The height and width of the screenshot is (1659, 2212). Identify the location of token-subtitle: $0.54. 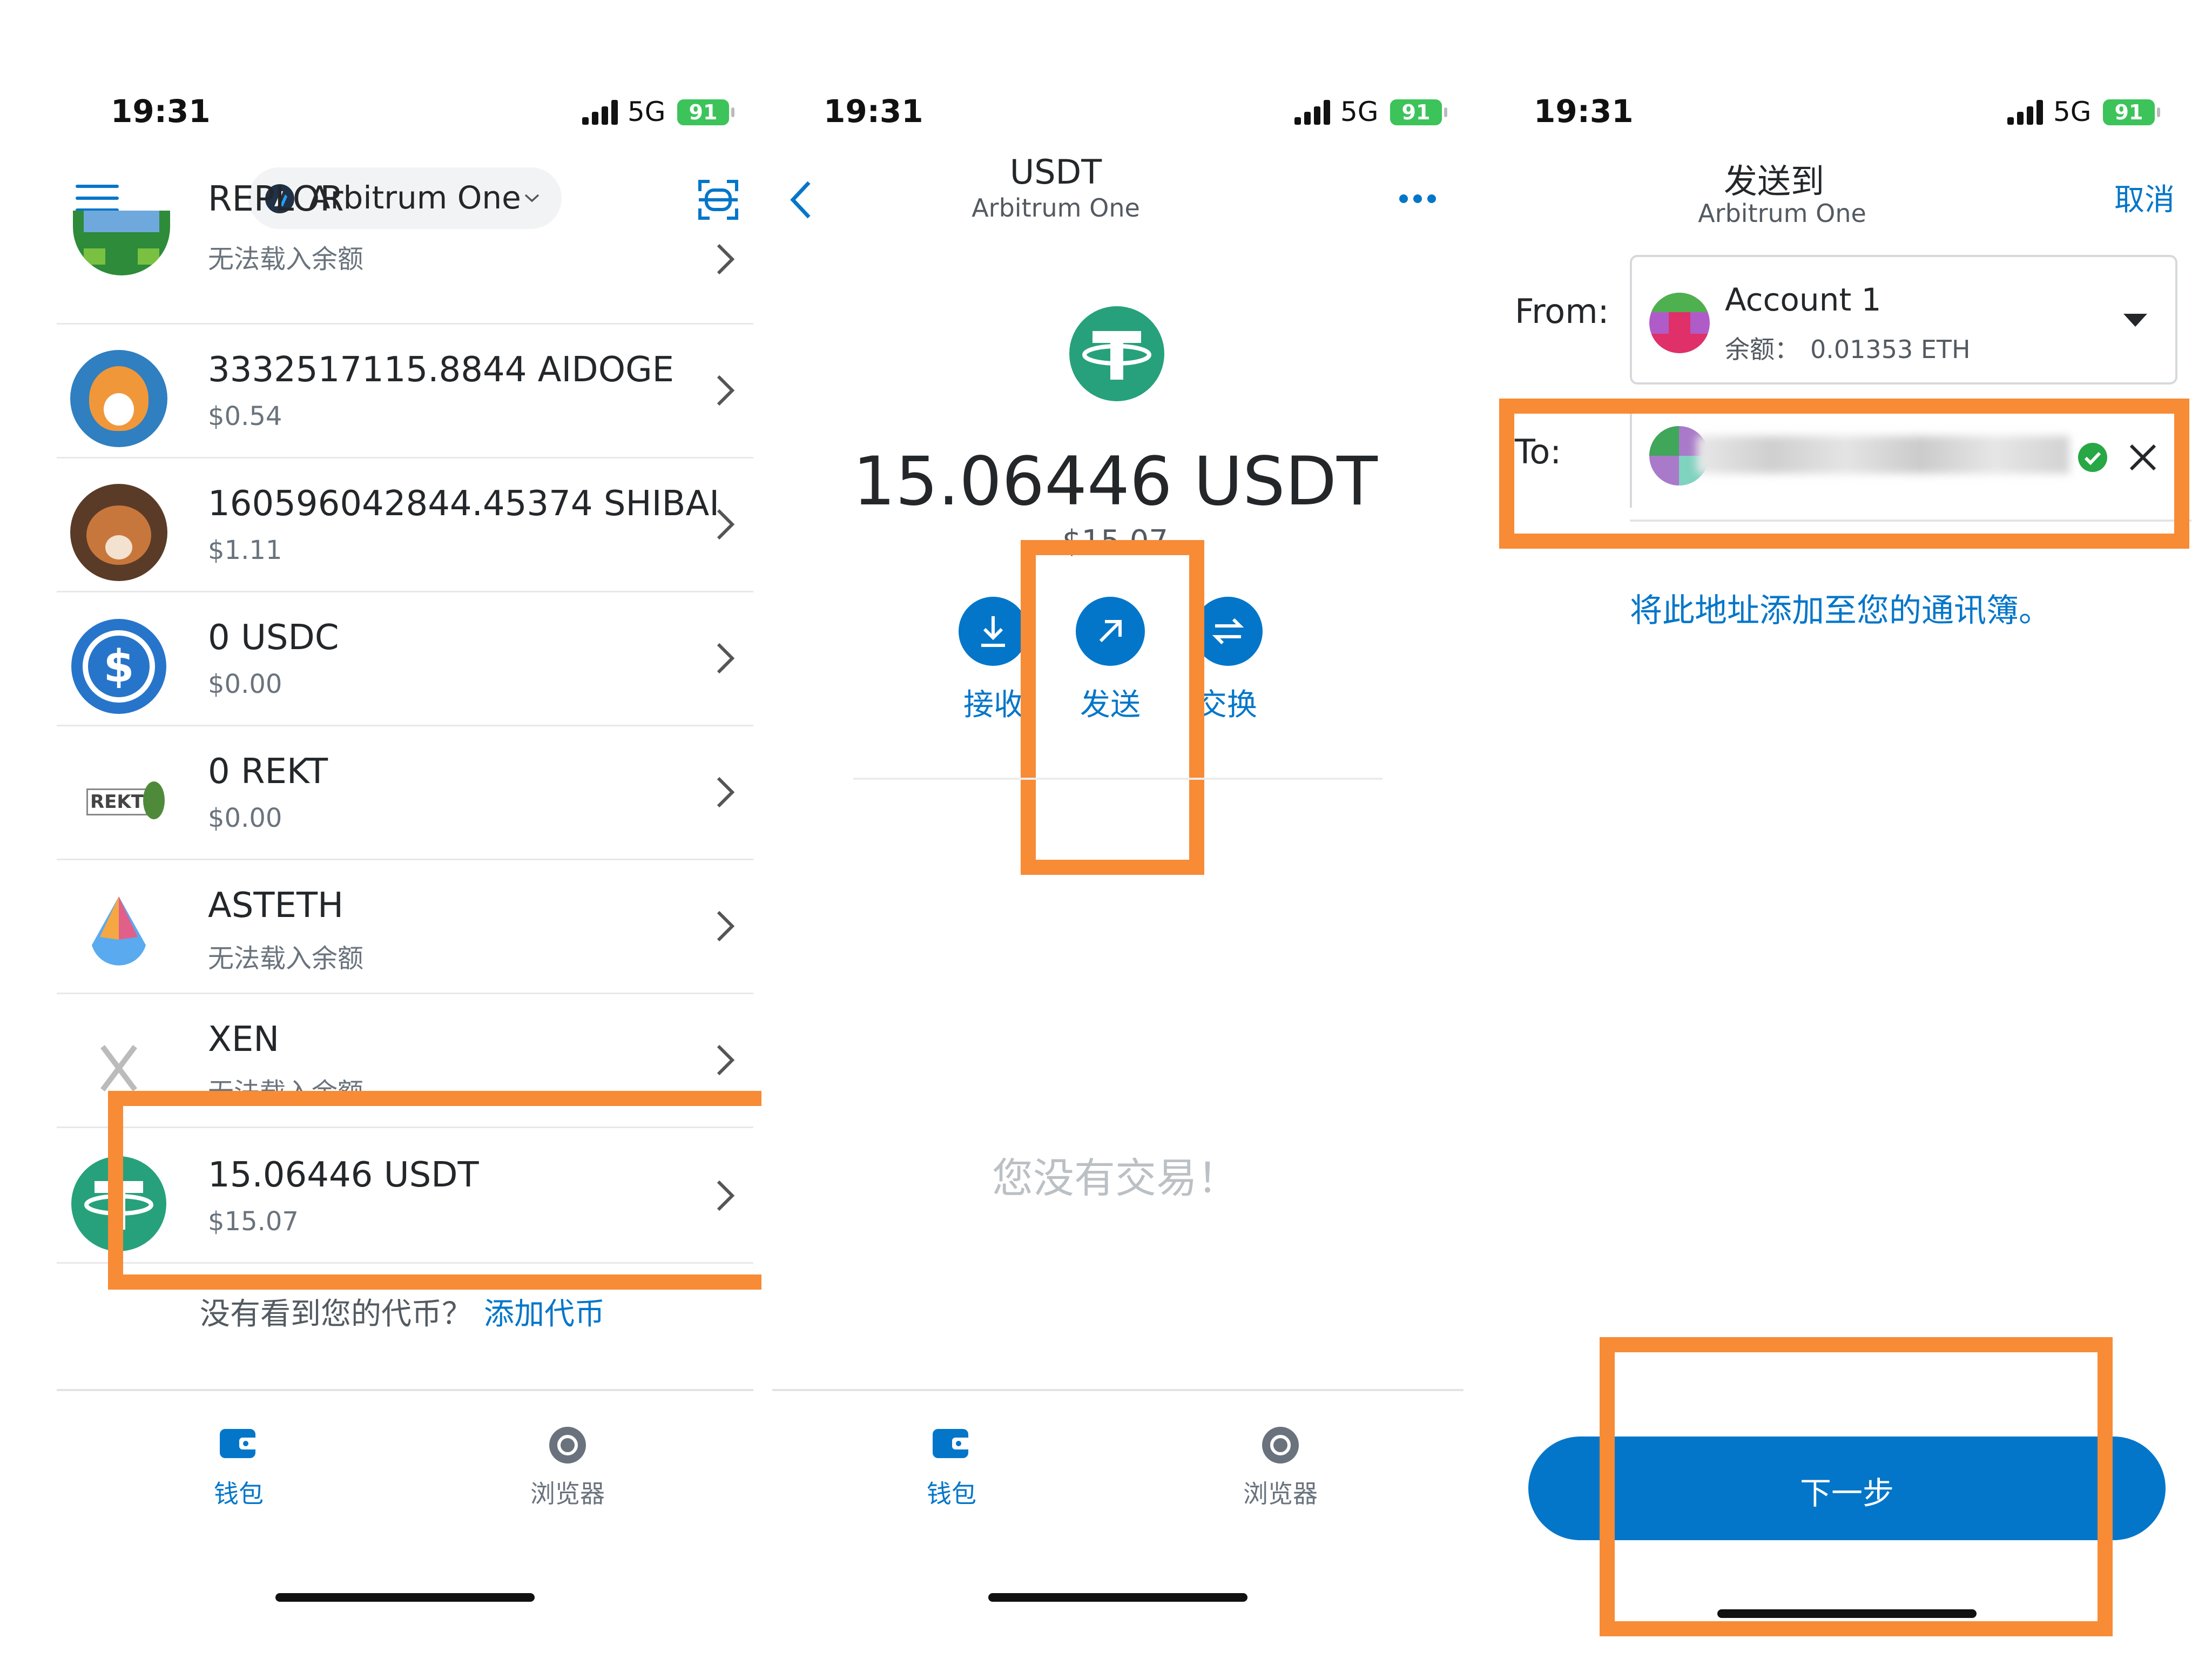
(245, 416).